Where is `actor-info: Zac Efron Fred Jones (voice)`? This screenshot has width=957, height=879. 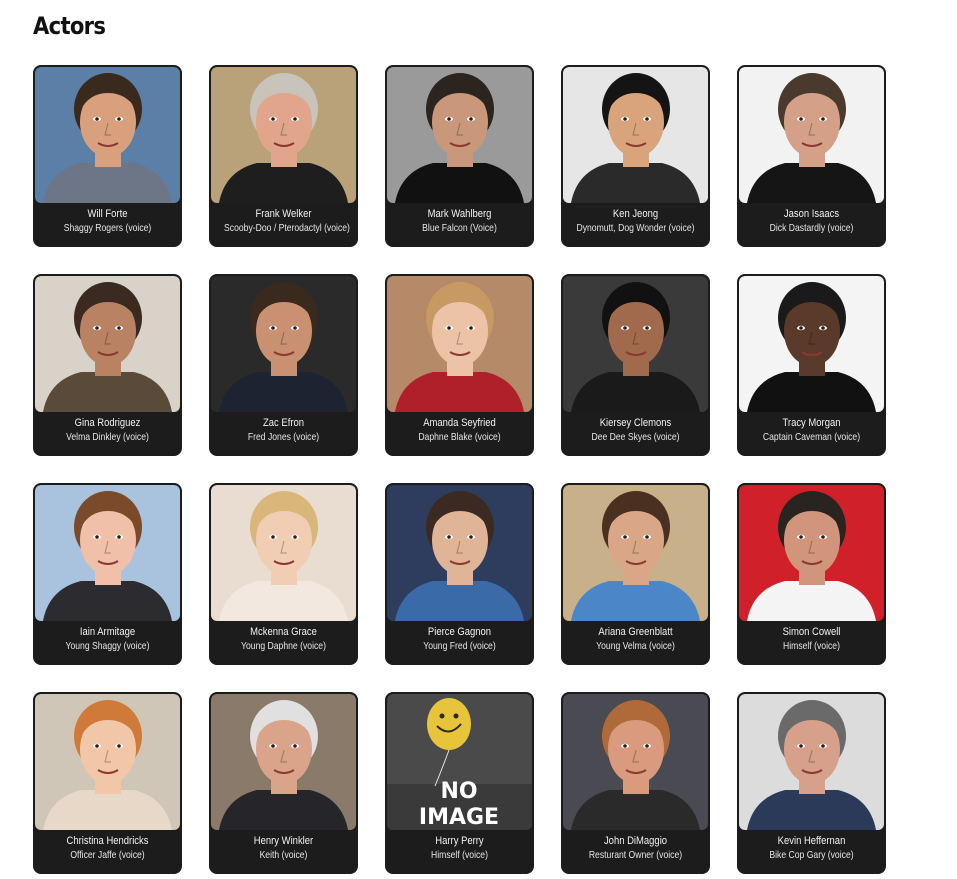 actor-info: Zac Efron Fred Jones (voice) is located at coordinates (283, 435).